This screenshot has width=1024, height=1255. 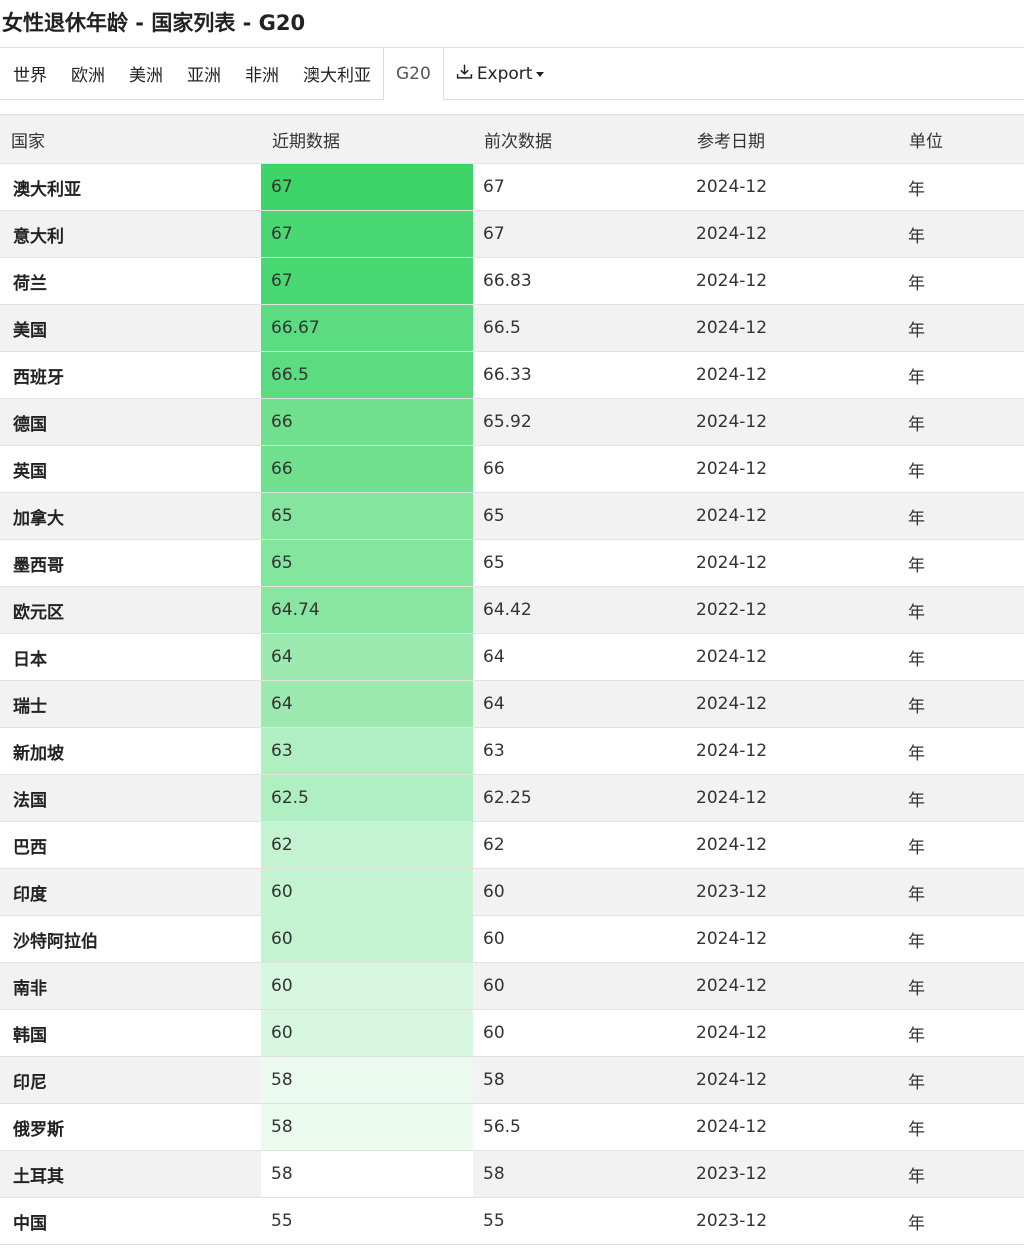 I want to click on country-link: 土耳其, so click(x=130, y=1174).